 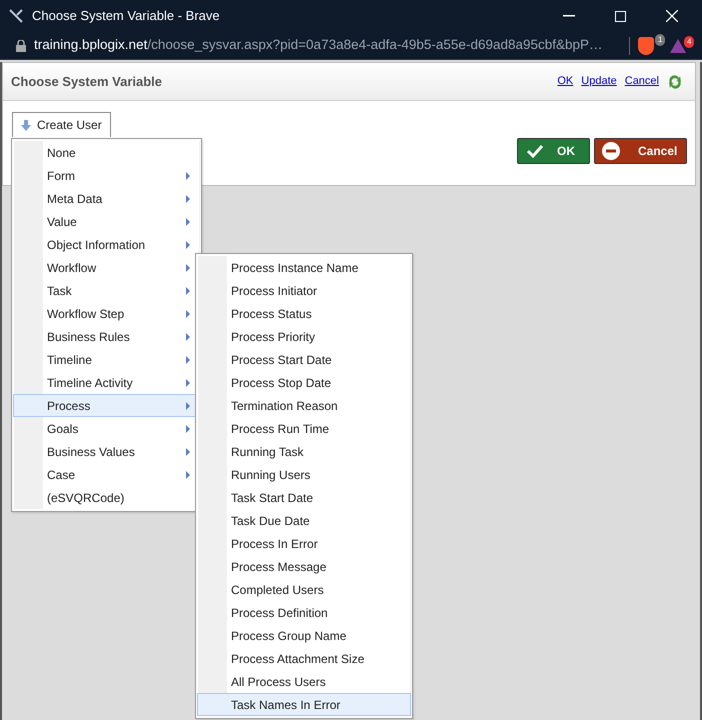 I want to click on count-badge: 4, so click(x=689, y=42).